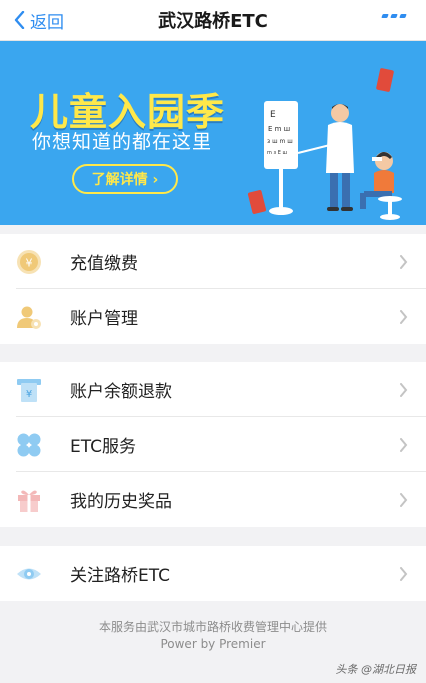 The image size is (426, 683). Describe the element at coordinates (19, 20) in the screenshot. I see `chevron-left-icon` at that location.